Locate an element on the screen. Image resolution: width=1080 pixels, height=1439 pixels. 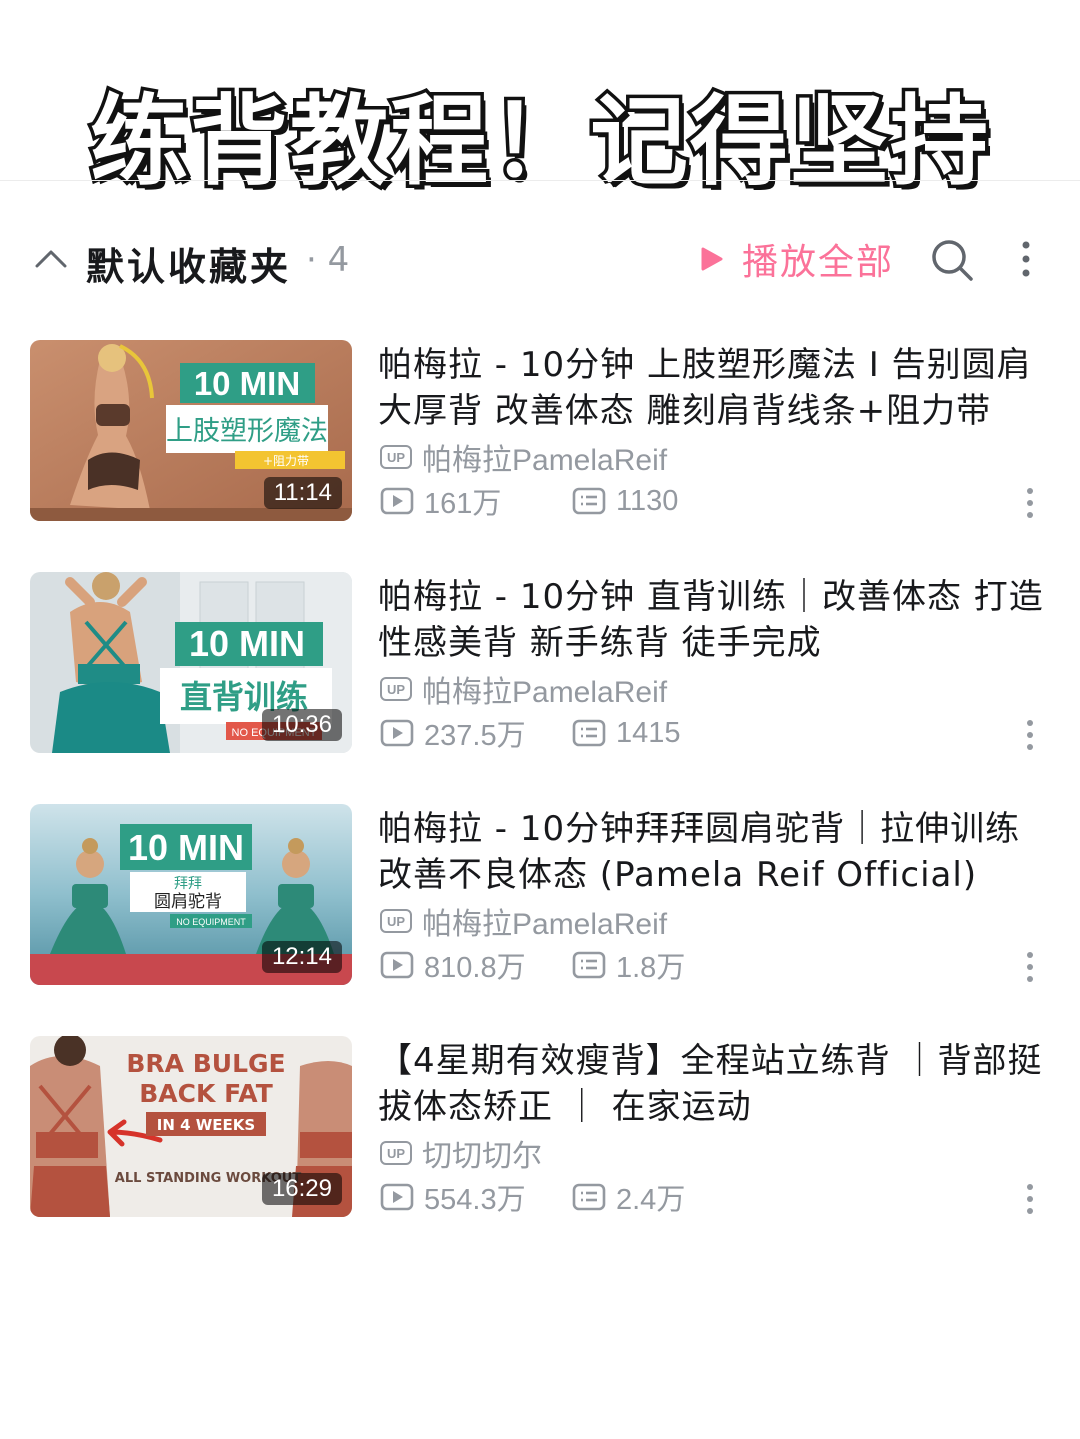
play-count-value: 237.5万 is located at coordinates (475, 736).